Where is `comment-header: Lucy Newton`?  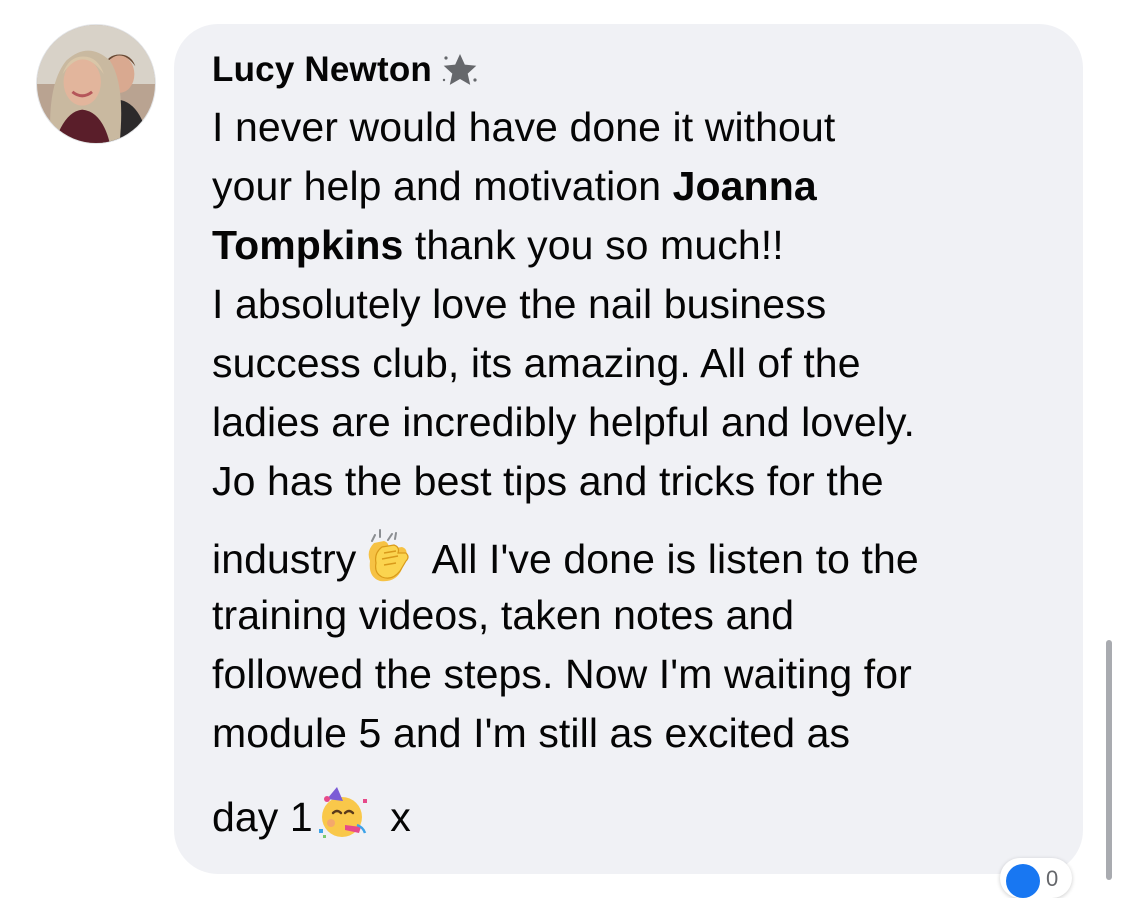 comment-header: Lucy Newton is located at coordinates (346, 70).